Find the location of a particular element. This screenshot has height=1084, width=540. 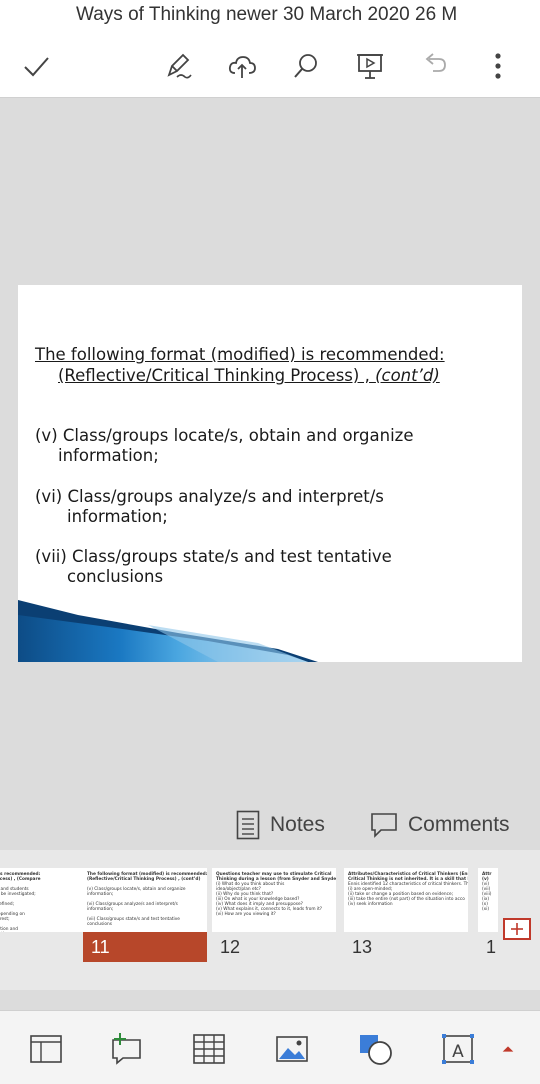

thumbnail-number: 13 is located at coordinates (362, 947).